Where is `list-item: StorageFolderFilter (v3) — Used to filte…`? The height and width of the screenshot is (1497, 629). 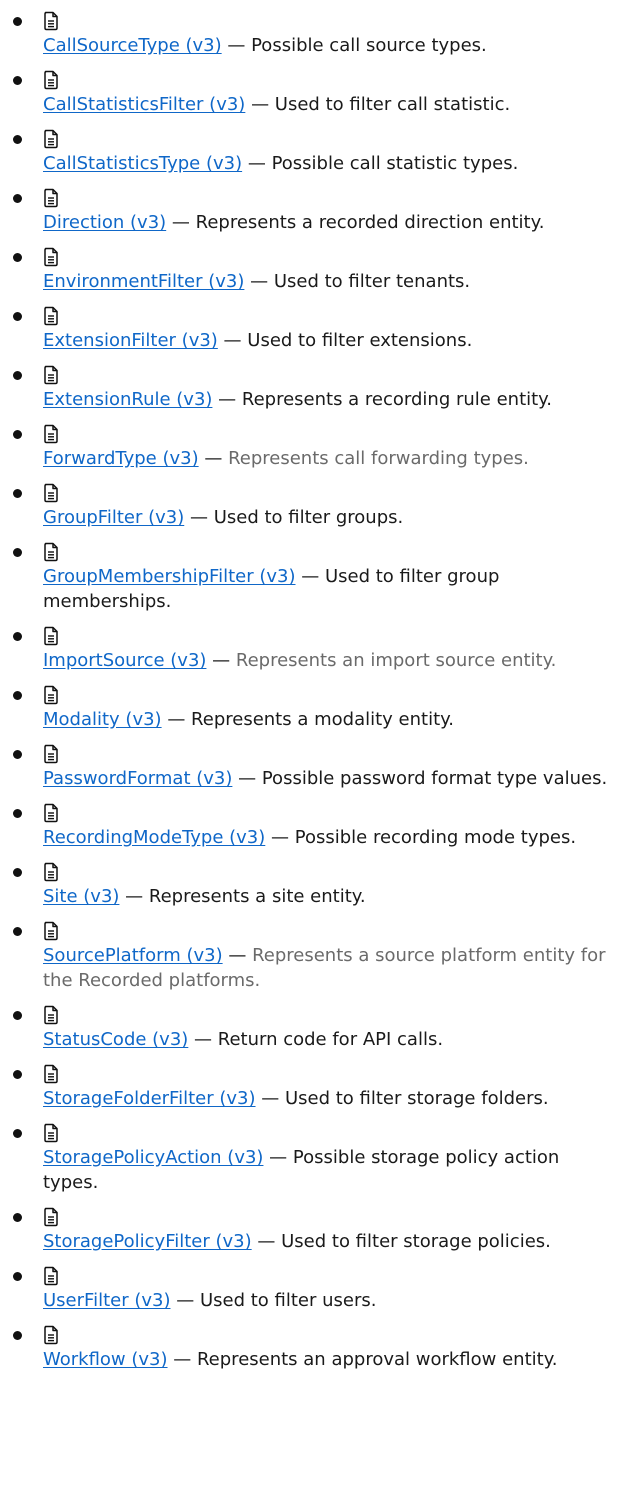 list-item: StorageFolderFilter (v3) — Used to filte… is located at coordinates (314, 1086).